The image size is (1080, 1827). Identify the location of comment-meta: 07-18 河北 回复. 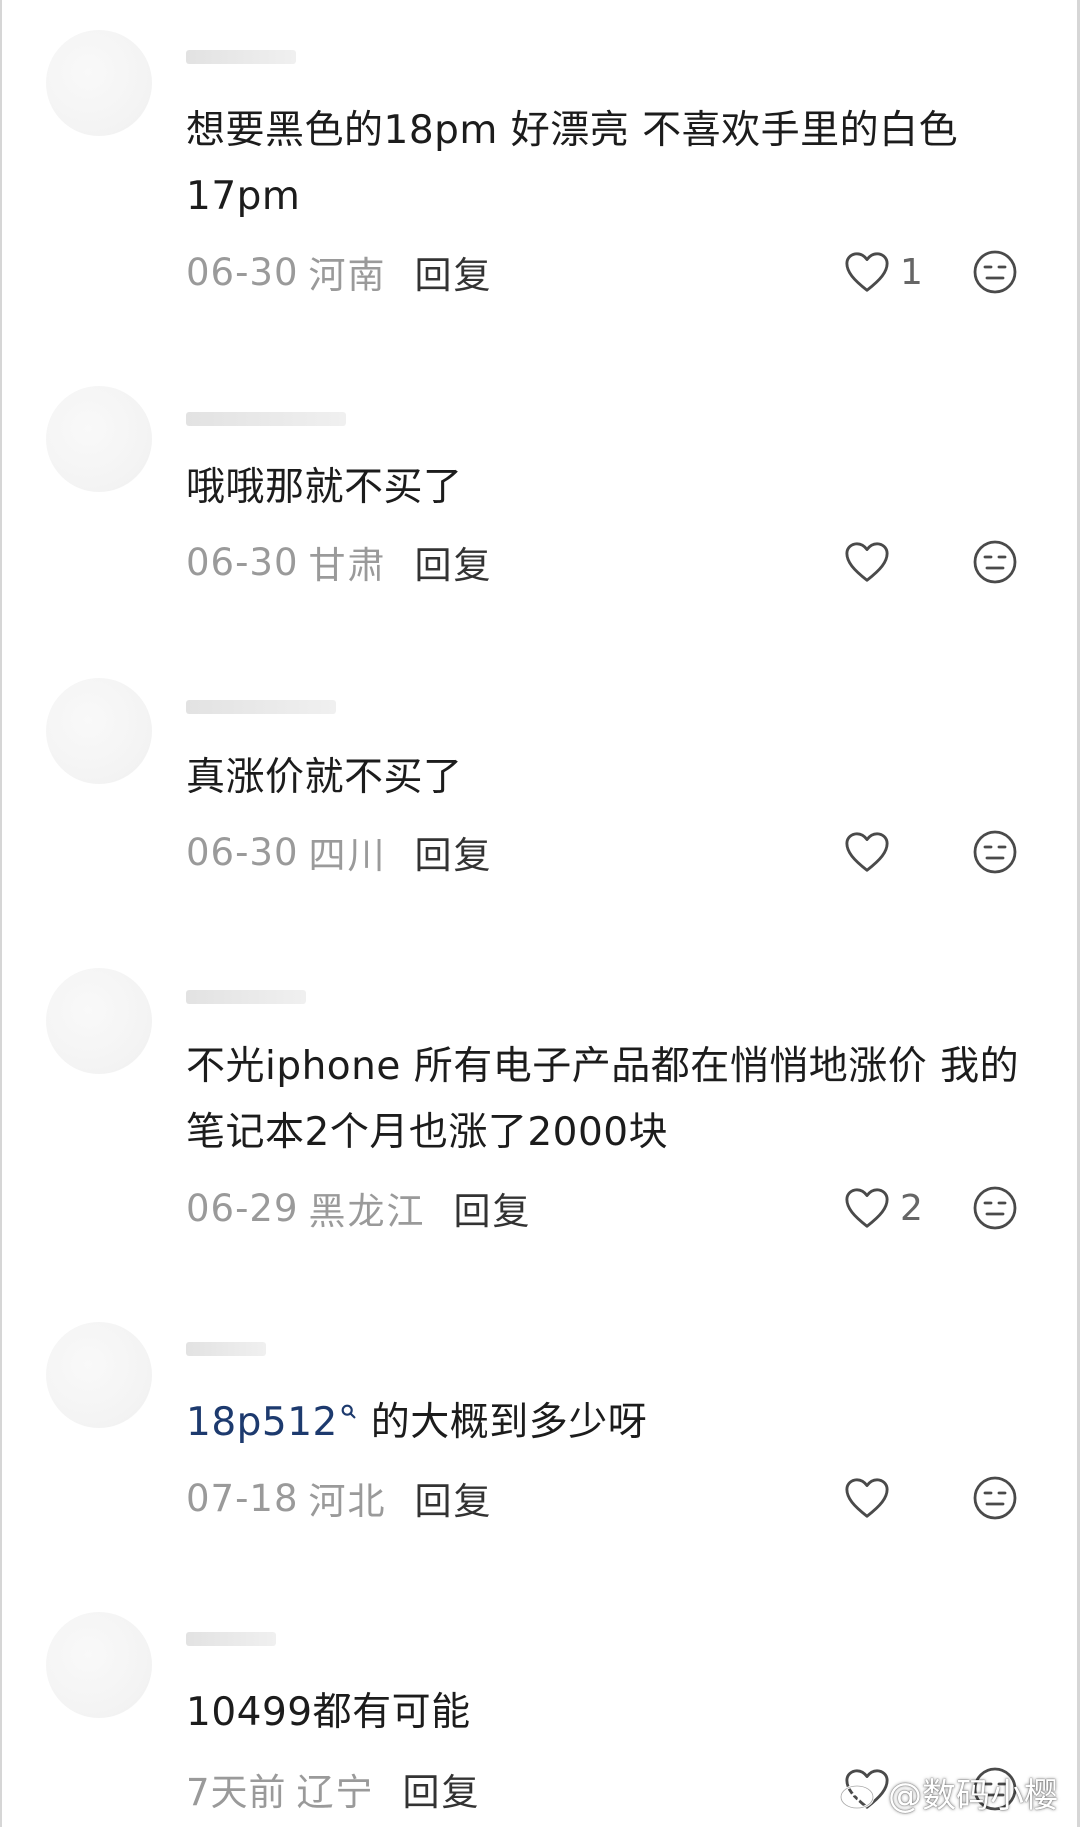
(339, 1498).